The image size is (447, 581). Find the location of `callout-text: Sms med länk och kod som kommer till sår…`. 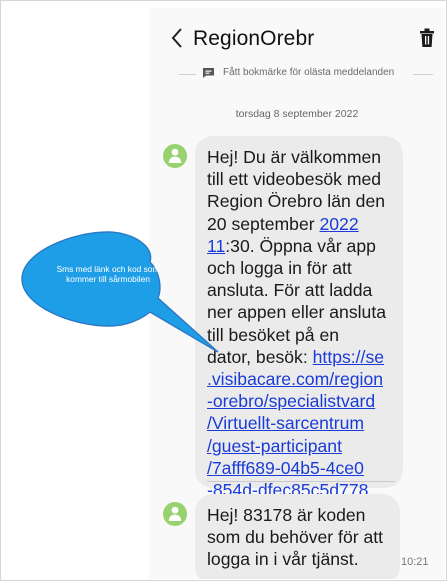

callout-text: Sms med länk och kod som kommer till sår… is located at coordinates (108, 274).